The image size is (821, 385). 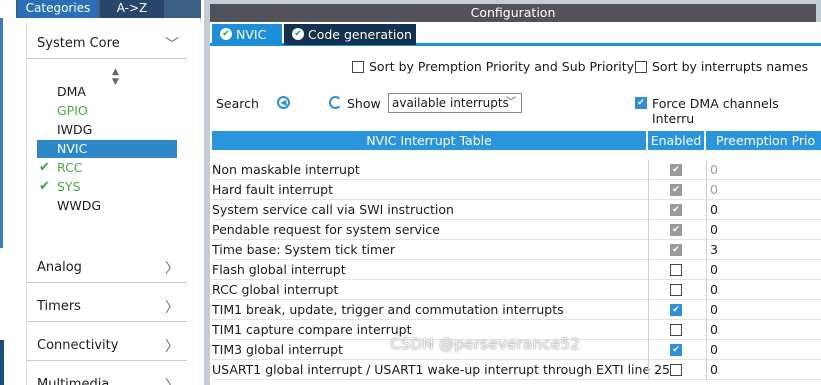 I want to click on sort-names-checkbox, so click(x=641, y=67).